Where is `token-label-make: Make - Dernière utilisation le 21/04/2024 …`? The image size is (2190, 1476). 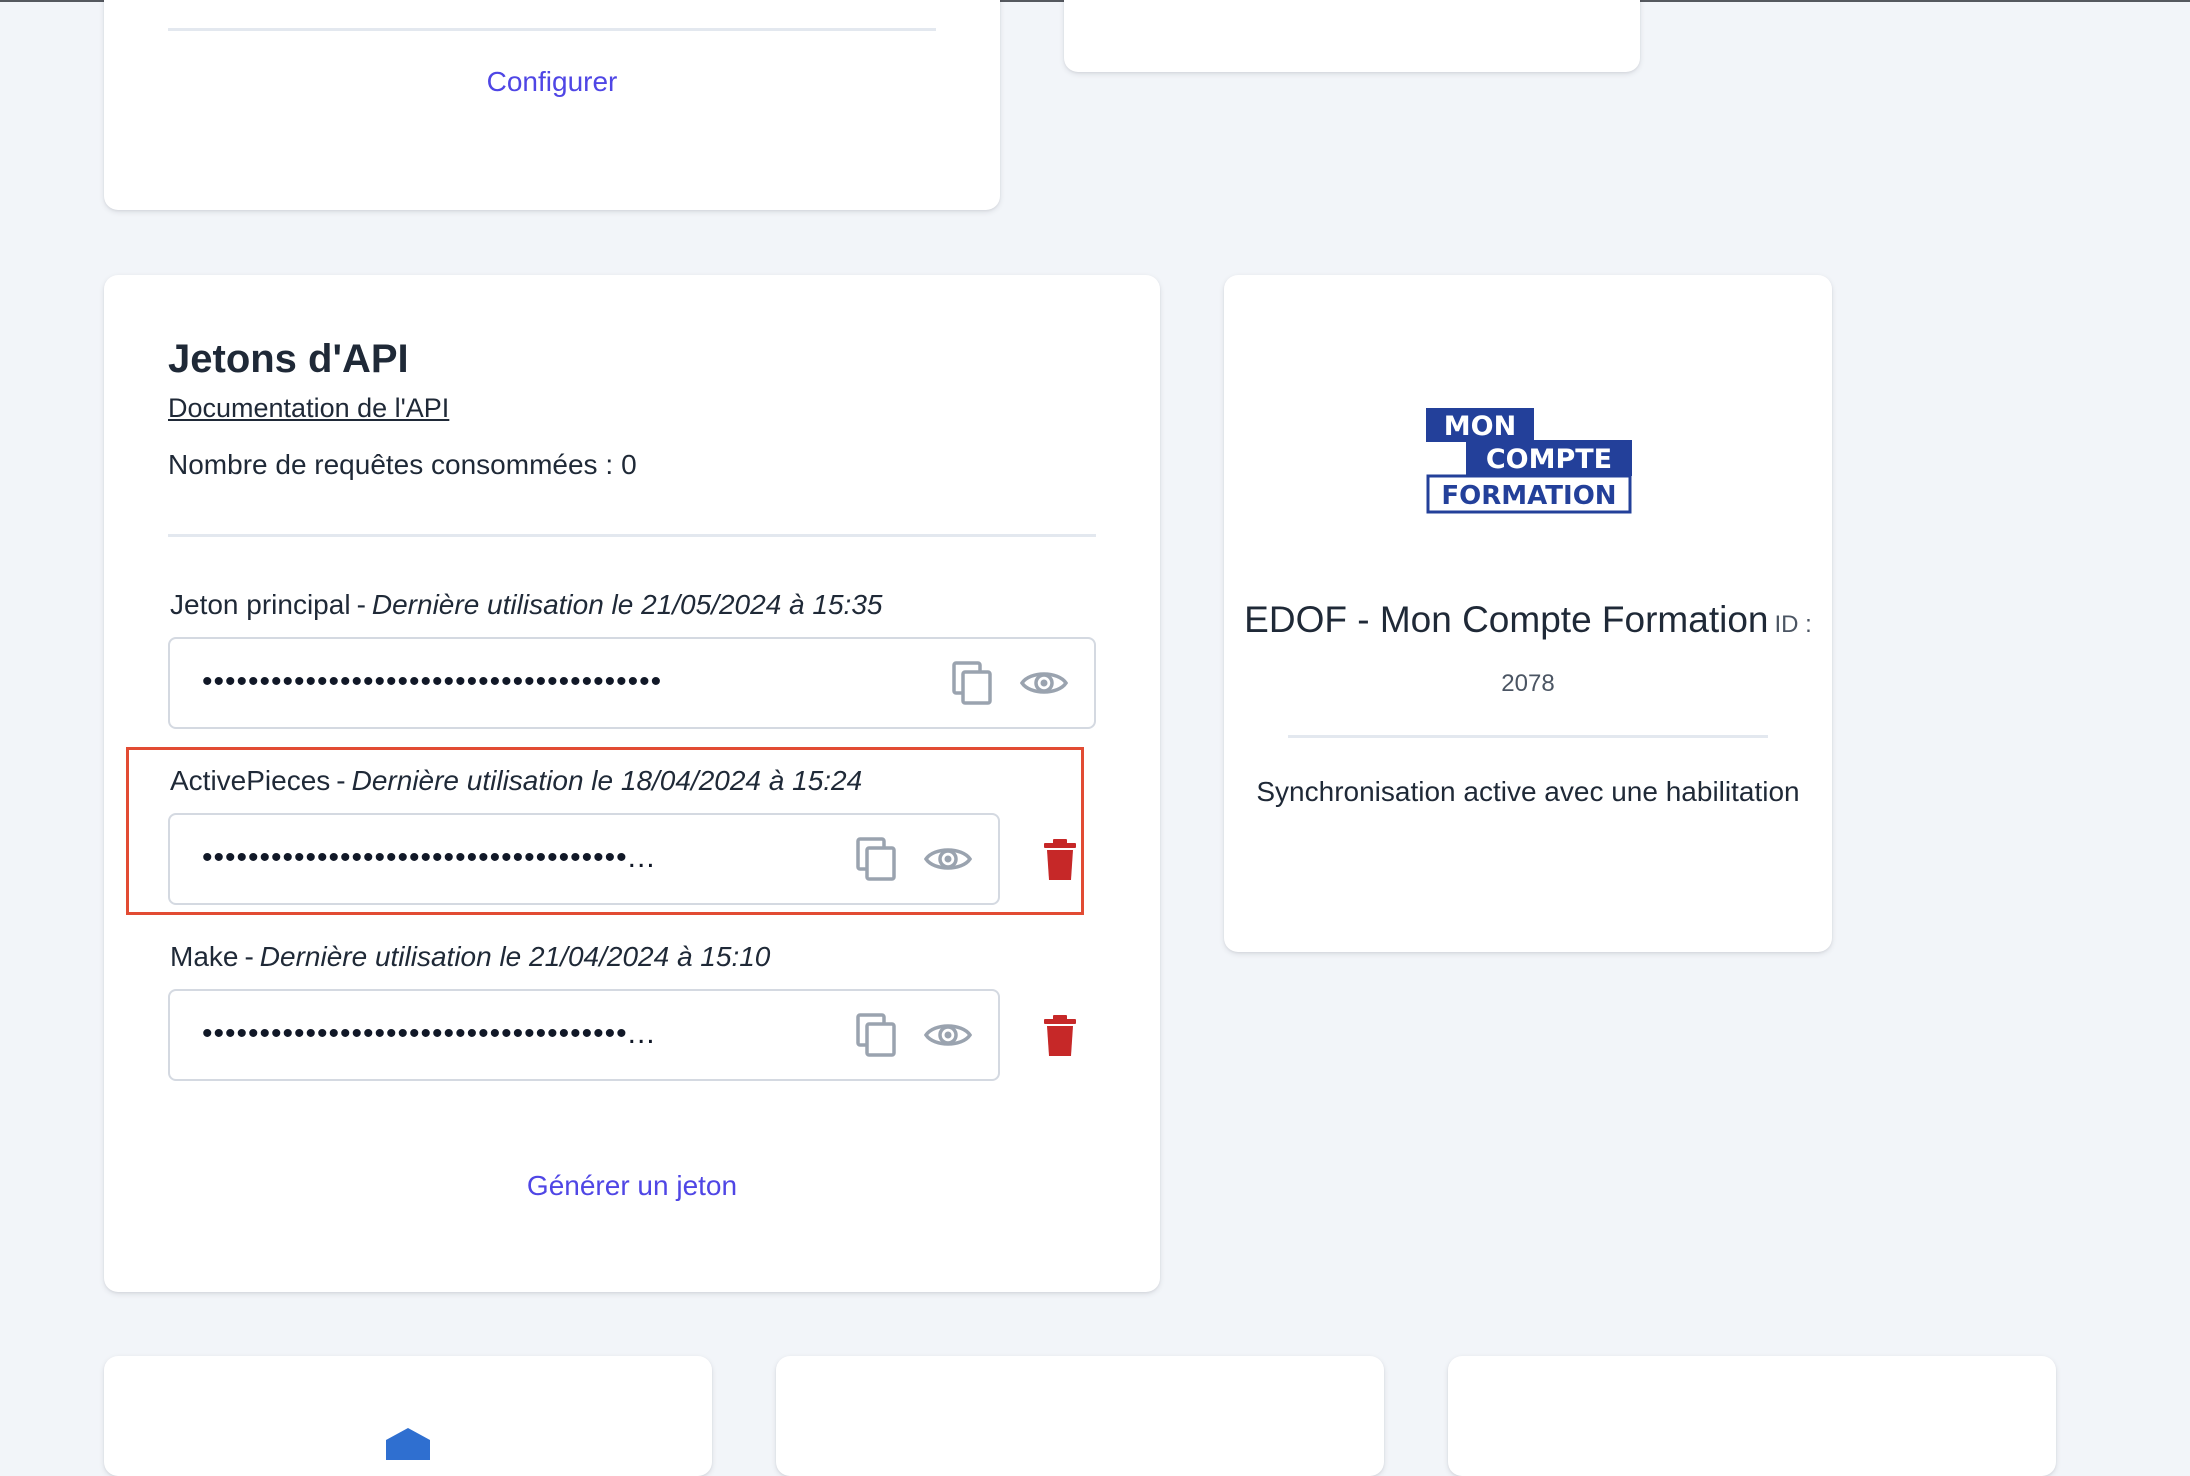 token-label-make: Make - Dernière utilisation le 21/04/2024 … is located at coordinates (470, 957).